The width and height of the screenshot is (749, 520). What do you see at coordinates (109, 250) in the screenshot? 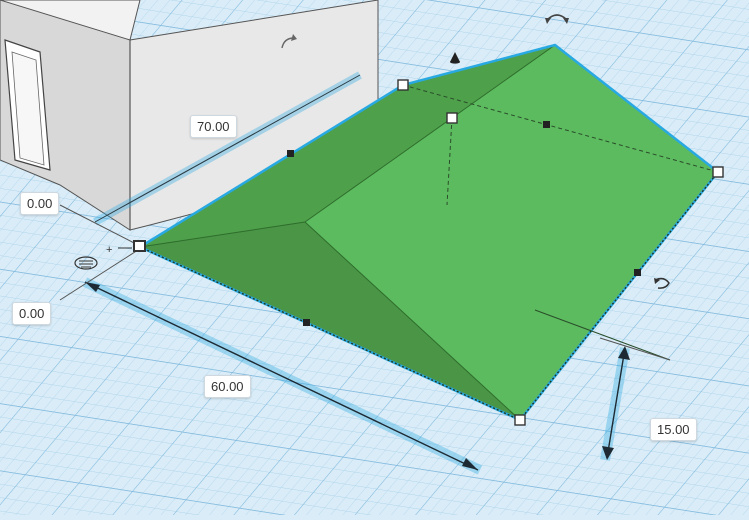
I see `plus-marker: +` at bounding box center [109, 250].